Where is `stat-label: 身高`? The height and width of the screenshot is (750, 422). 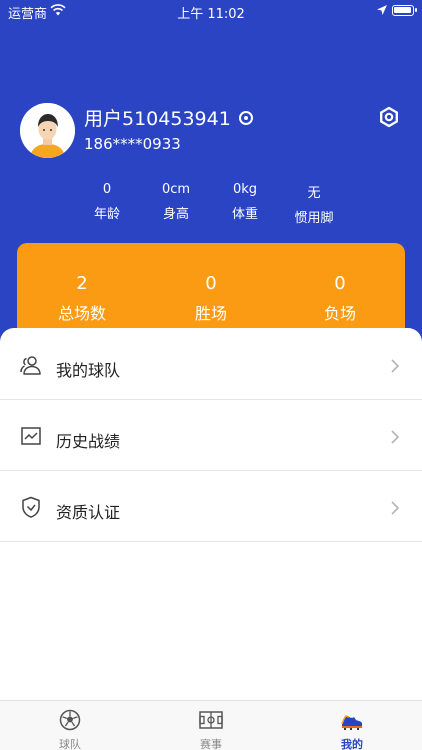
stat-label: 身高 is located at coordinates (175, 214).